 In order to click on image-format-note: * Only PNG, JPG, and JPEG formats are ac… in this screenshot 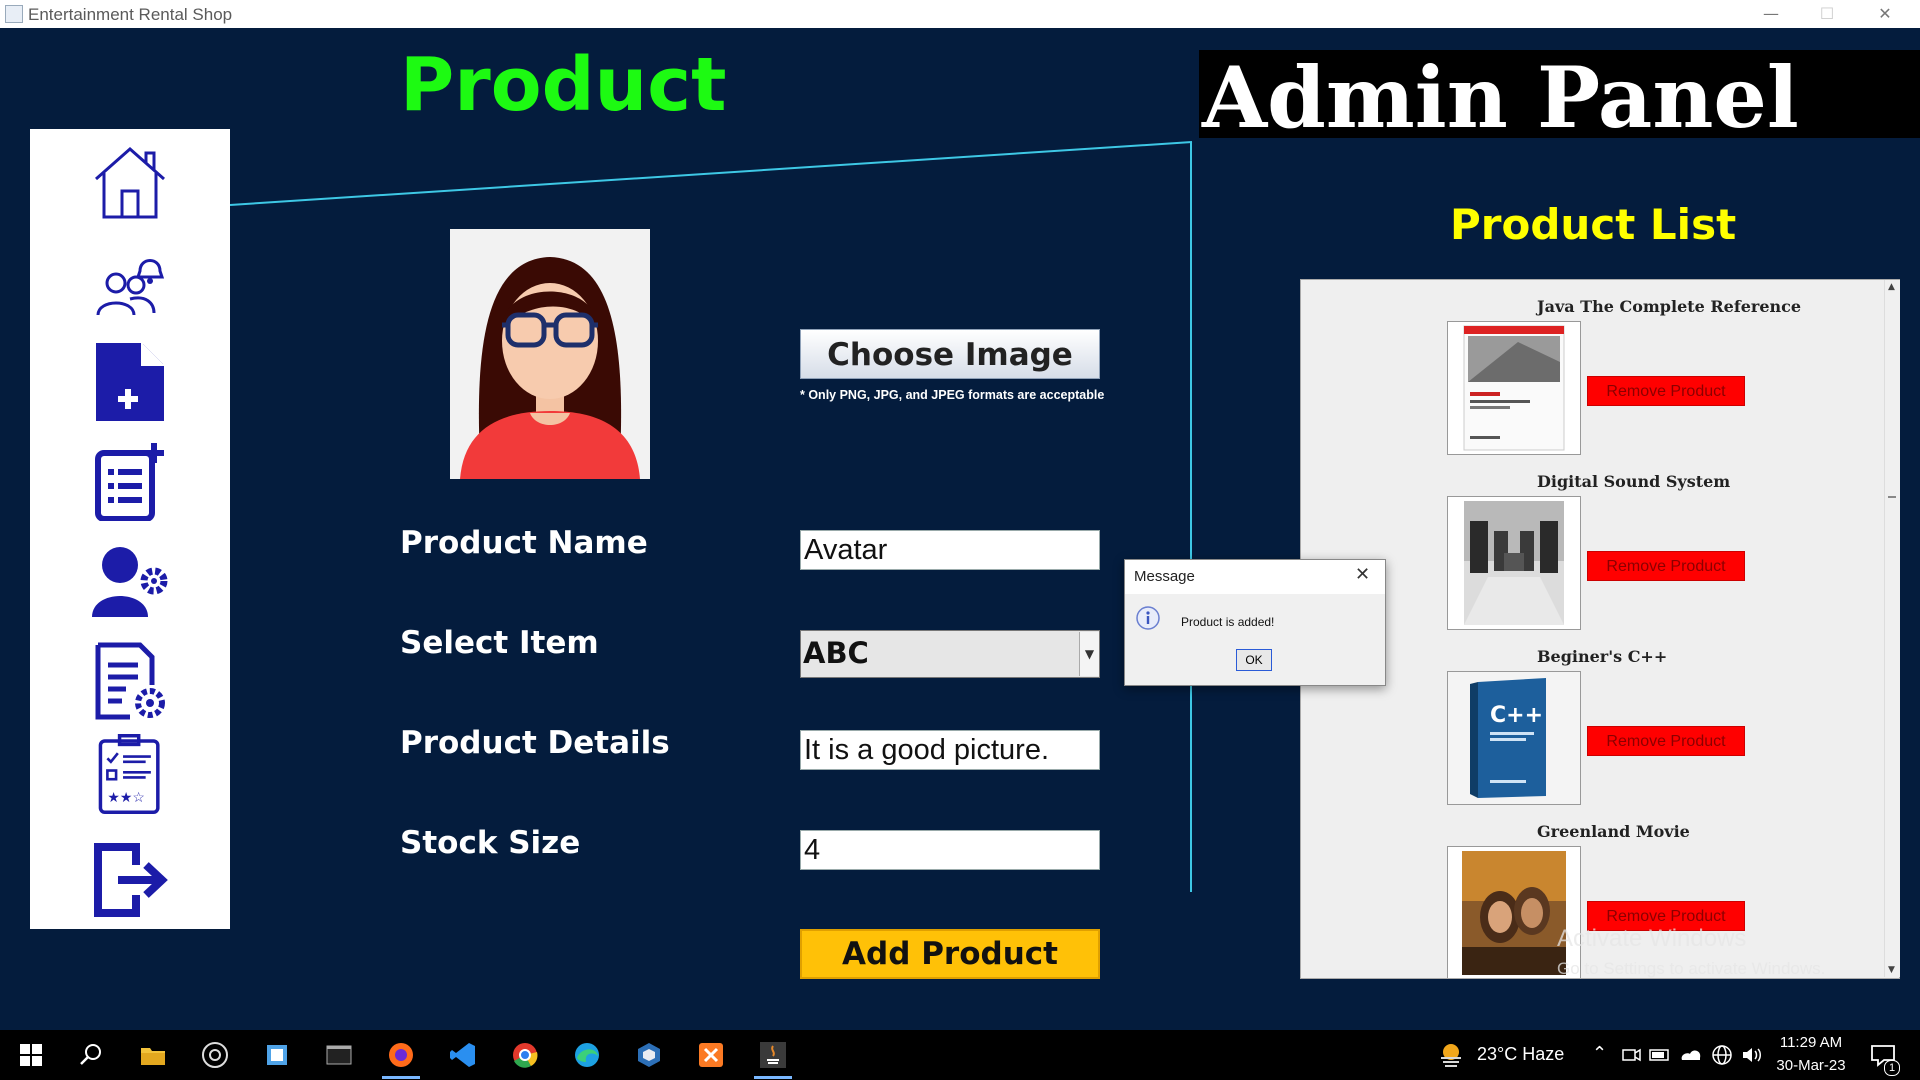, I will do `click(952, 395)`.